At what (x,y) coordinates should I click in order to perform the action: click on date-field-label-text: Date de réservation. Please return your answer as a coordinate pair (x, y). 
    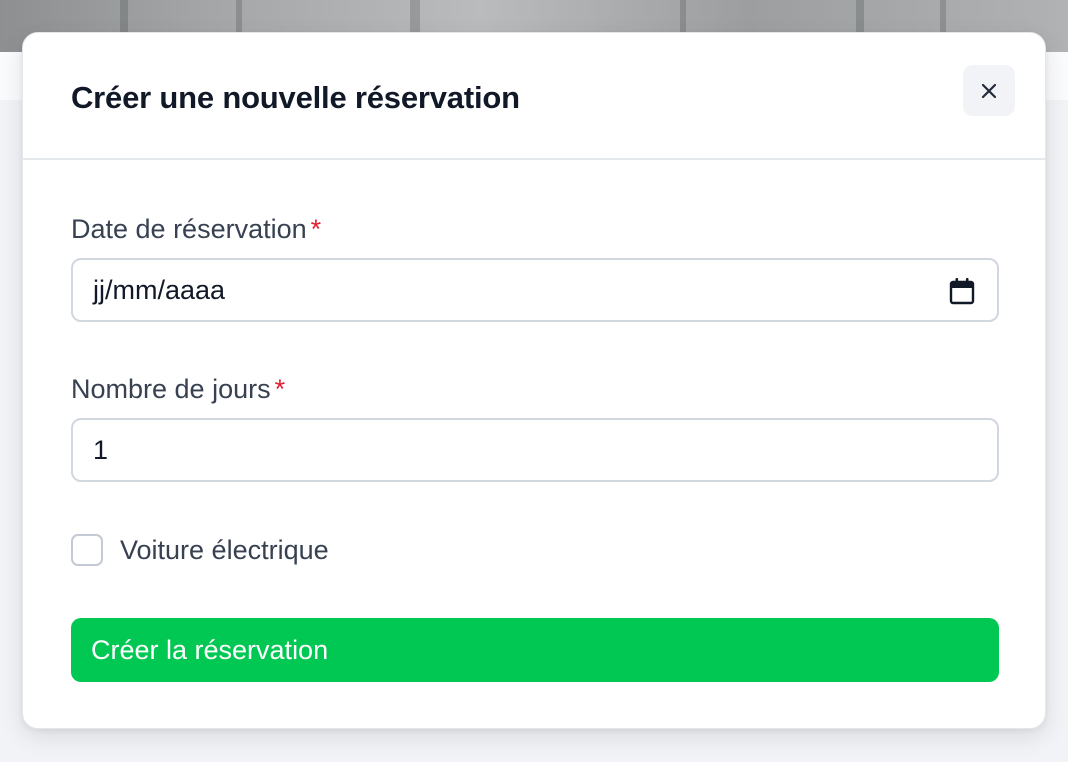
    Looking at the image, I should click on (189, 229).